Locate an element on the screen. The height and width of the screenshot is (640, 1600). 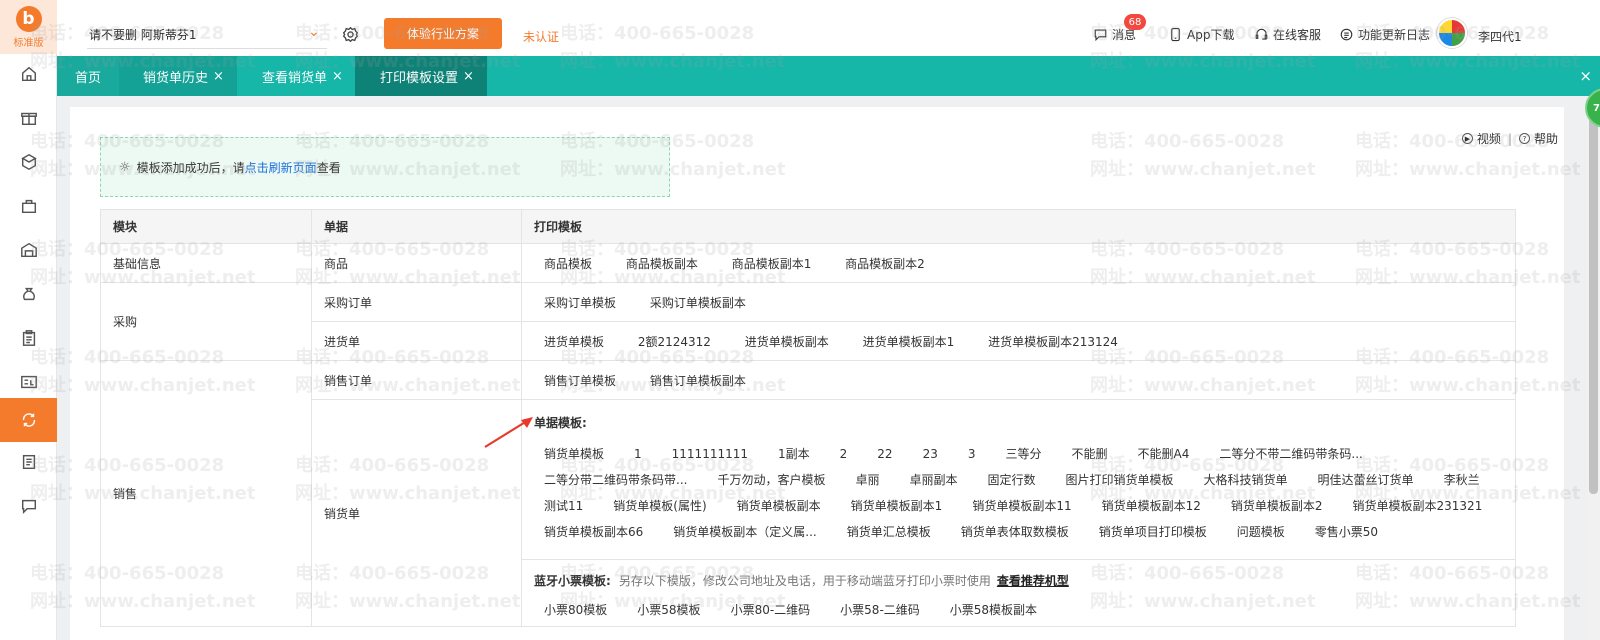
vertical-scrollbar is located at coordinates (1593, 368).